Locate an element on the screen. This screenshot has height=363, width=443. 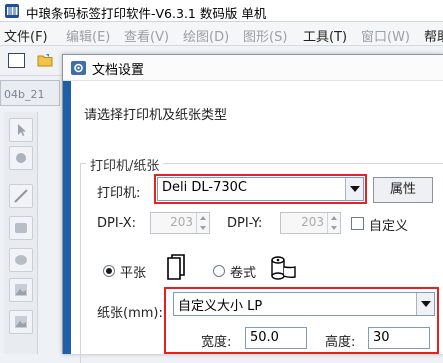
height-field: 30 is located at coordinates (399, 338).